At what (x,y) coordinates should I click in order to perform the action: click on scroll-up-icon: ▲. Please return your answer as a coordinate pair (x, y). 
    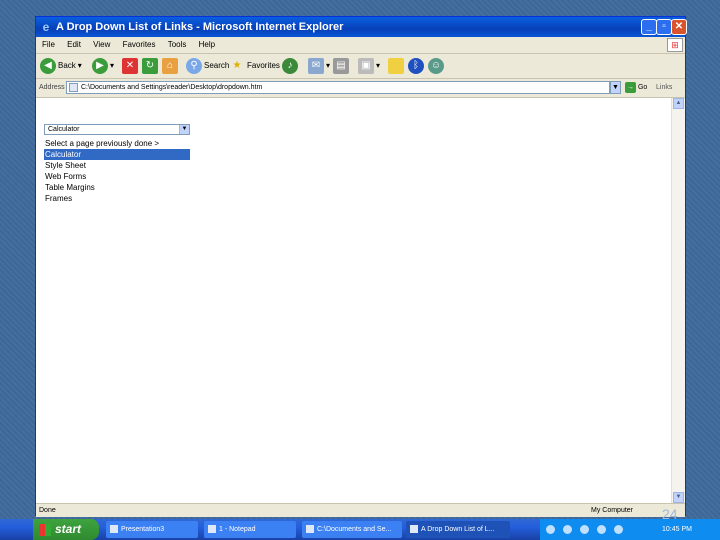
    Looking at the image, I should click on (678, 103).